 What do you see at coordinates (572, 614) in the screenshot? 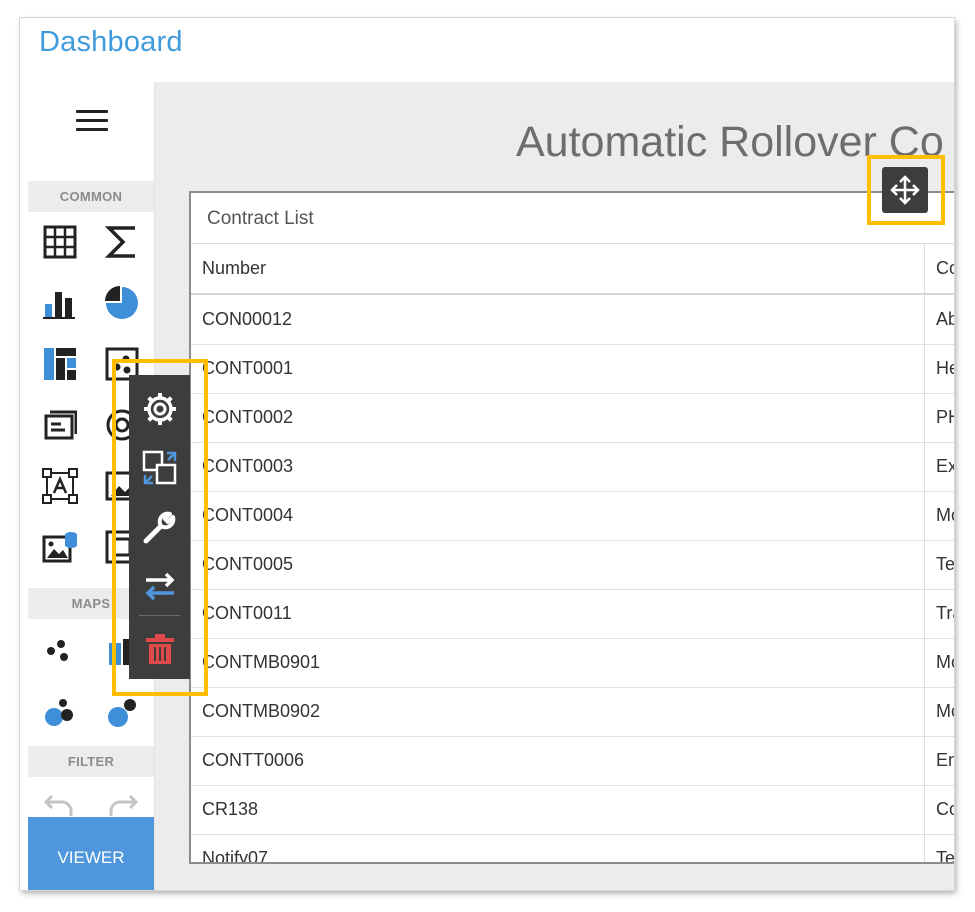
I see `table-row: CONT0011 Tra` at bounding box center [572, 614].